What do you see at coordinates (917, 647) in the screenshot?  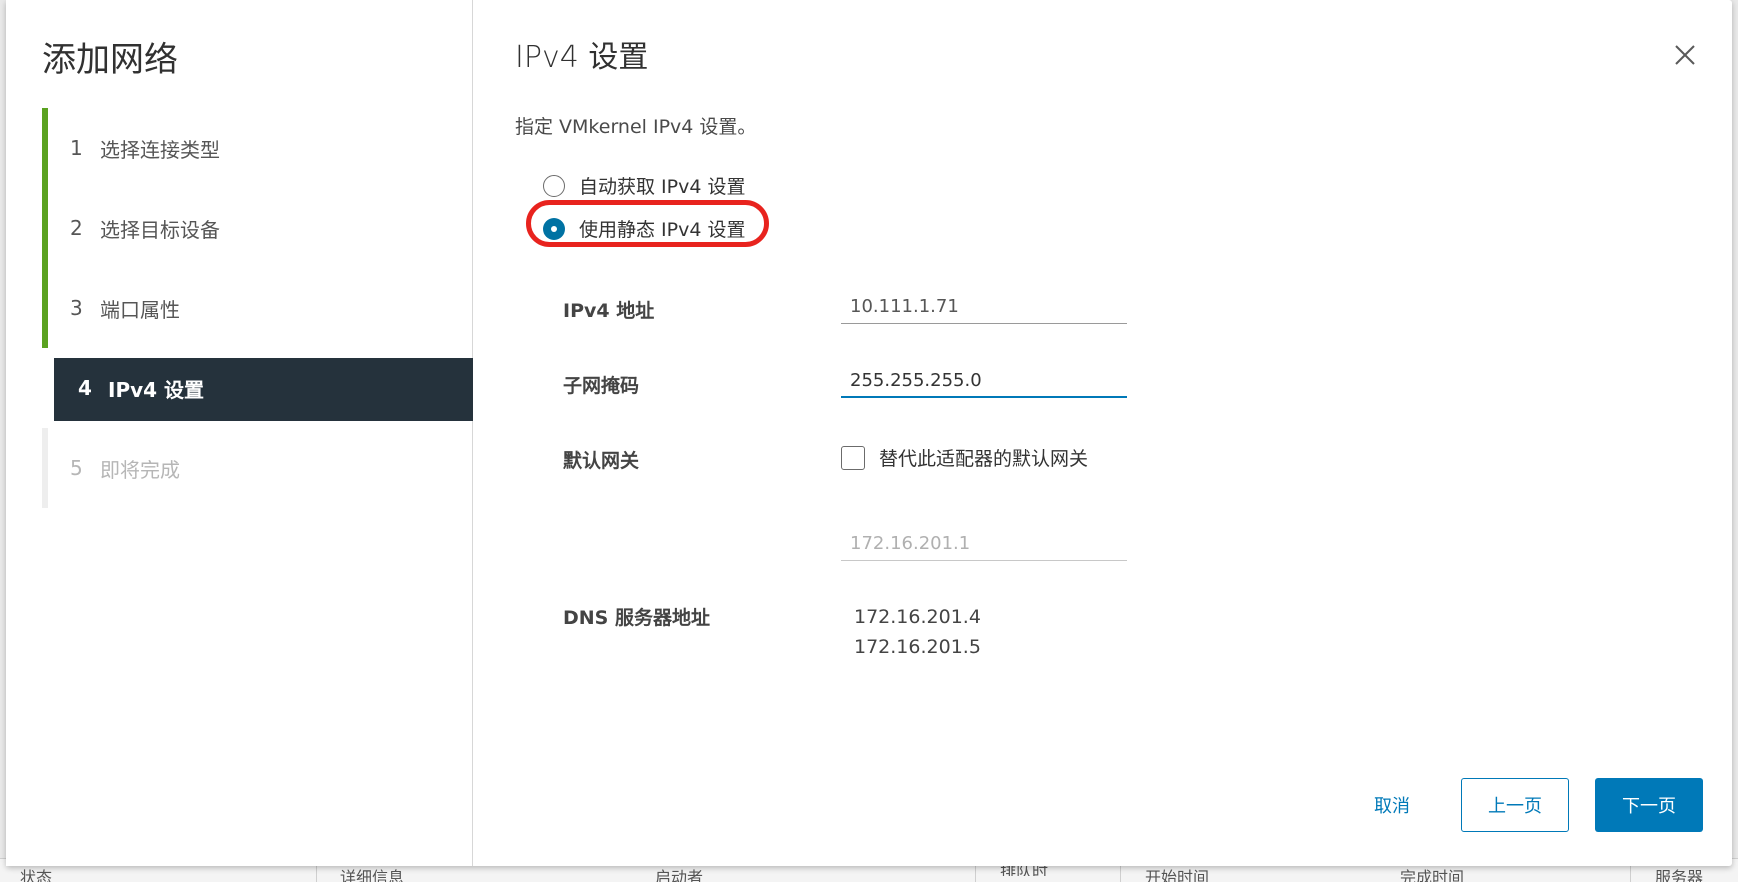 I see `dns-server-2: 172.16.201.5` at bounding box center [917, 647].